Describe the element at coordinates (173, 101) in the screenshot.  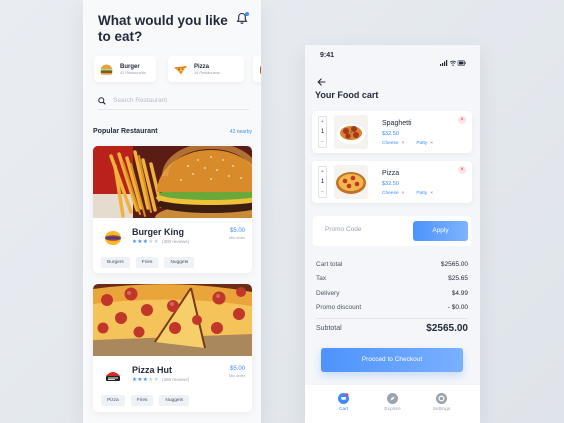
I see `search-bar: Search Restaurant` at that location.